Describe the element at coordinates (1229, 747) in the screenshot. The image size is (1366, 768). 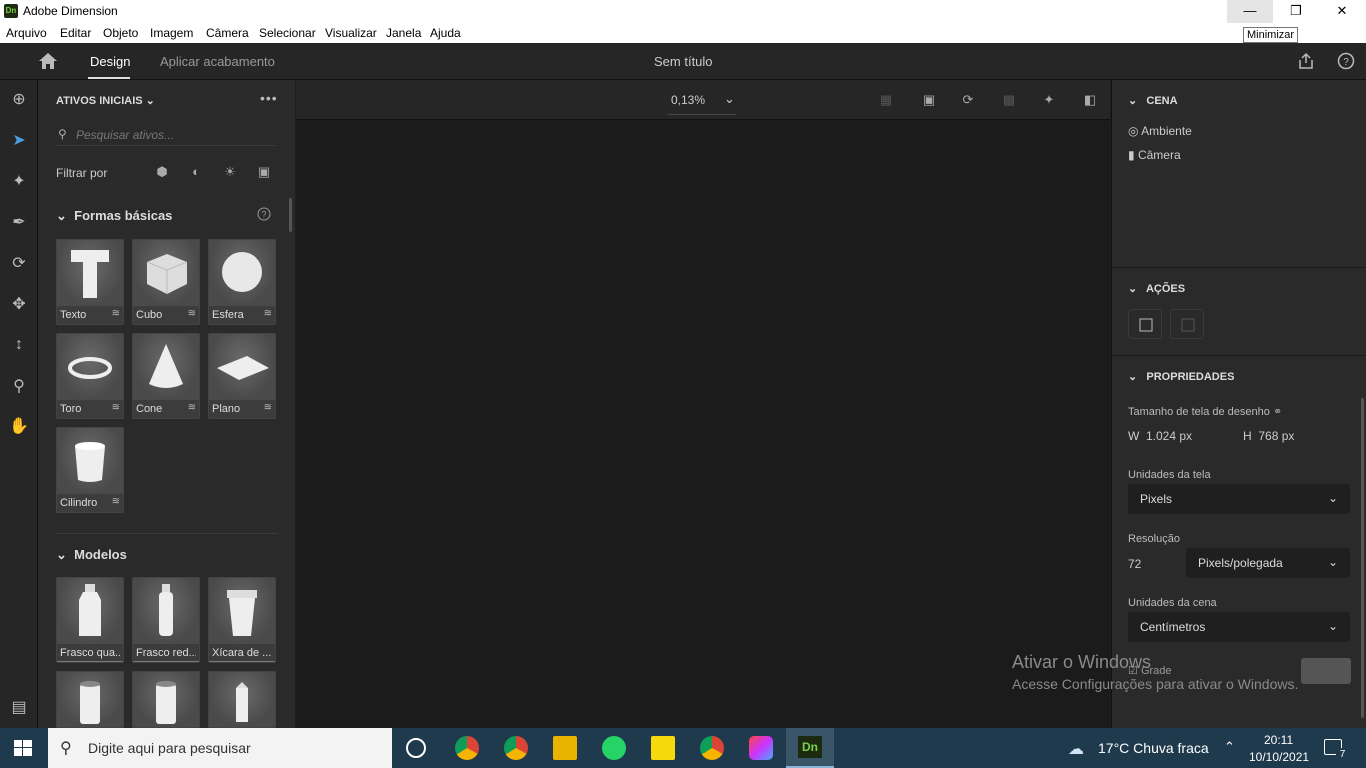
I see `chevron-up-icon: ⌃` at that location.